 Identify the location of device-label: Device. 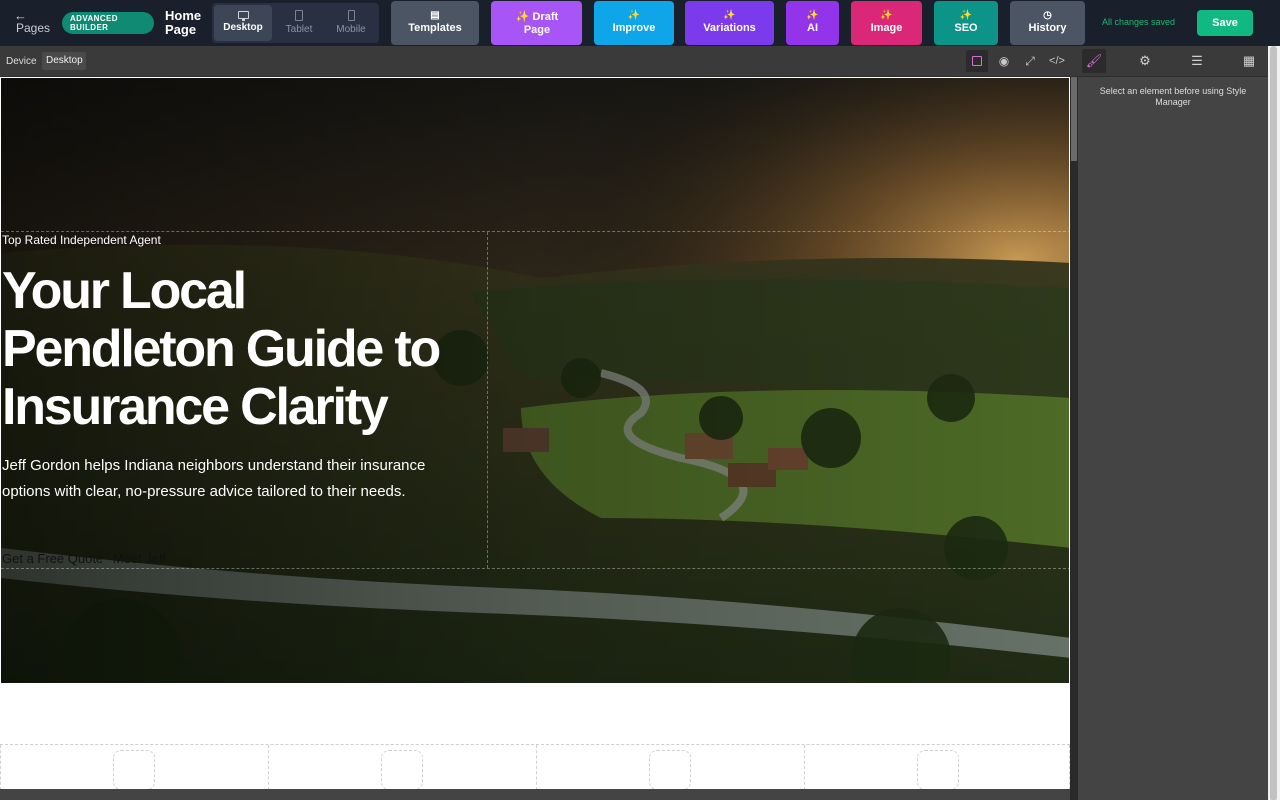
(21, 61).